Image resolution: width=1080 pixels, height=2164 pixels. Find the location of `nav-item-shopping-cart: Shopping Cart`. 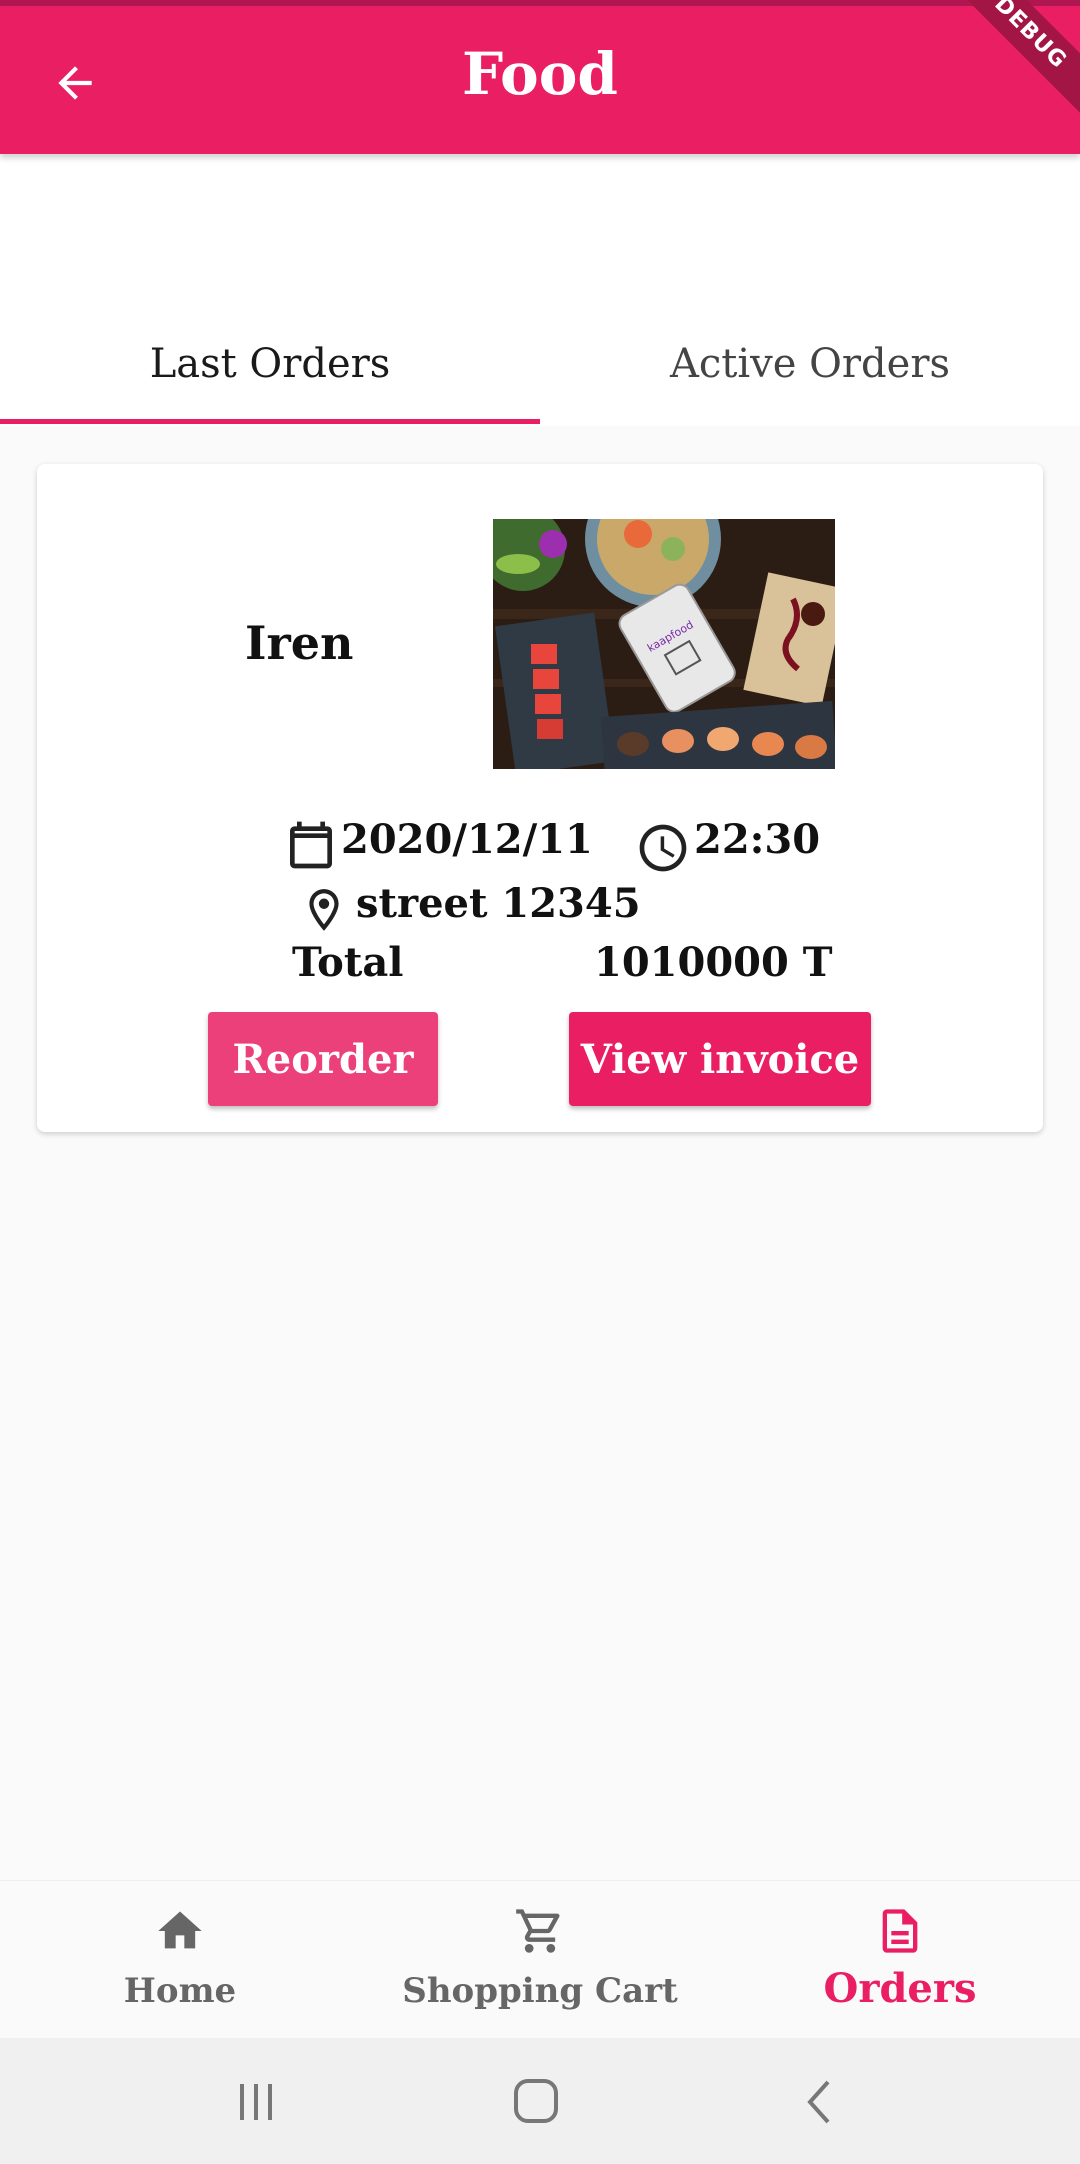

nav-item-shopping-cart: Shopping Cart is located at coordinates (540, 1960).